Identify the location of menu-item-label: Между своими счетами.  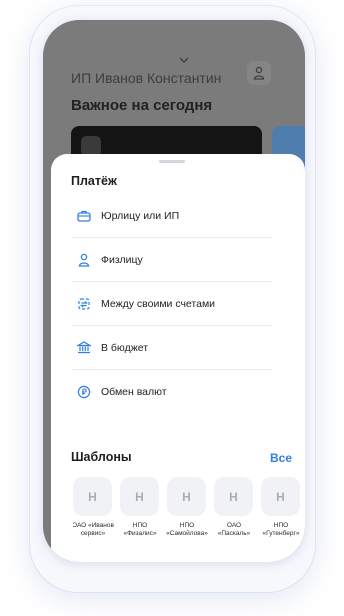
(158, 303).